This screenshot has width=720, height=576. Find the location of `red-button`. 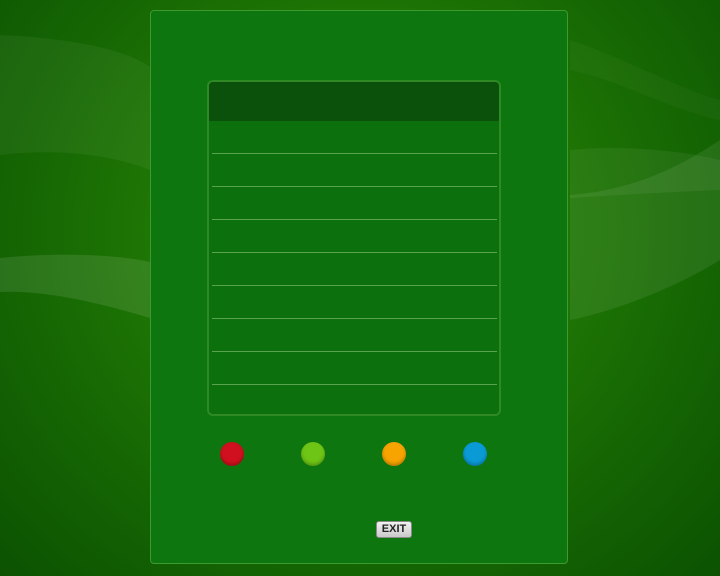

red-button is located at coordinates (232, 454).